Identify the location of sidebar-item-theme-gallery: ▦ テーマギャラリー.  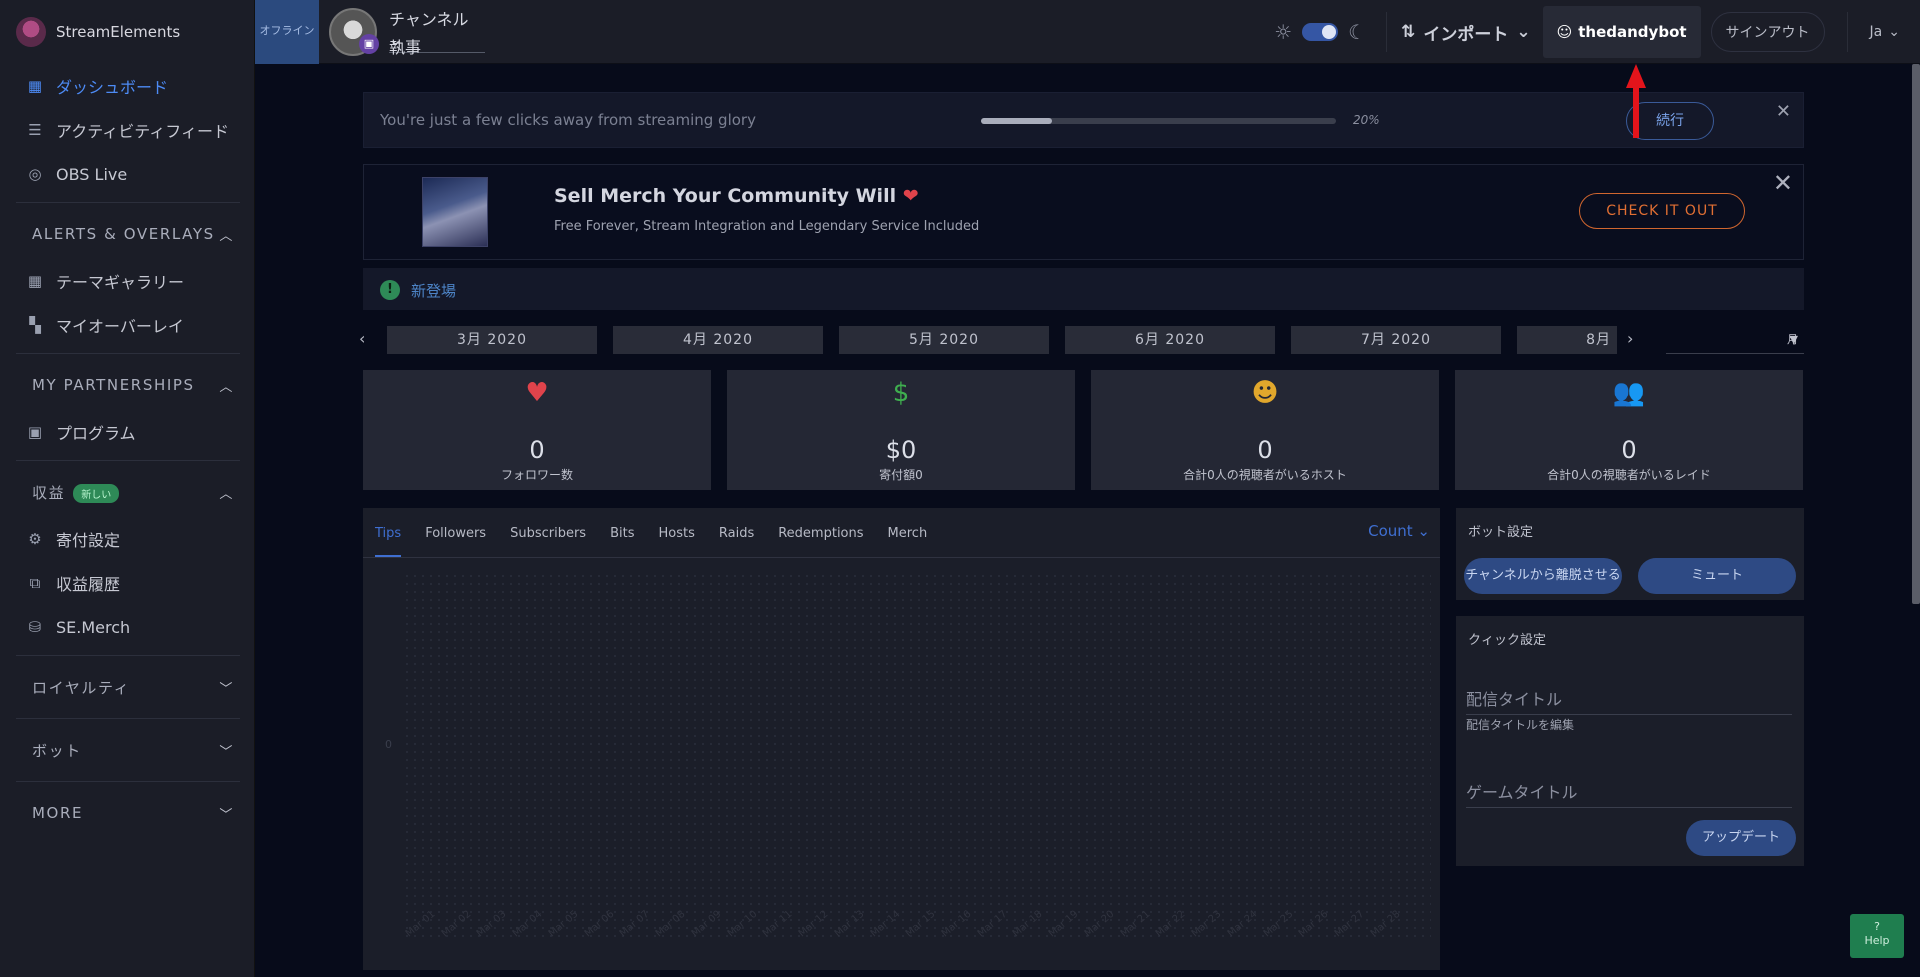
(127, 281).